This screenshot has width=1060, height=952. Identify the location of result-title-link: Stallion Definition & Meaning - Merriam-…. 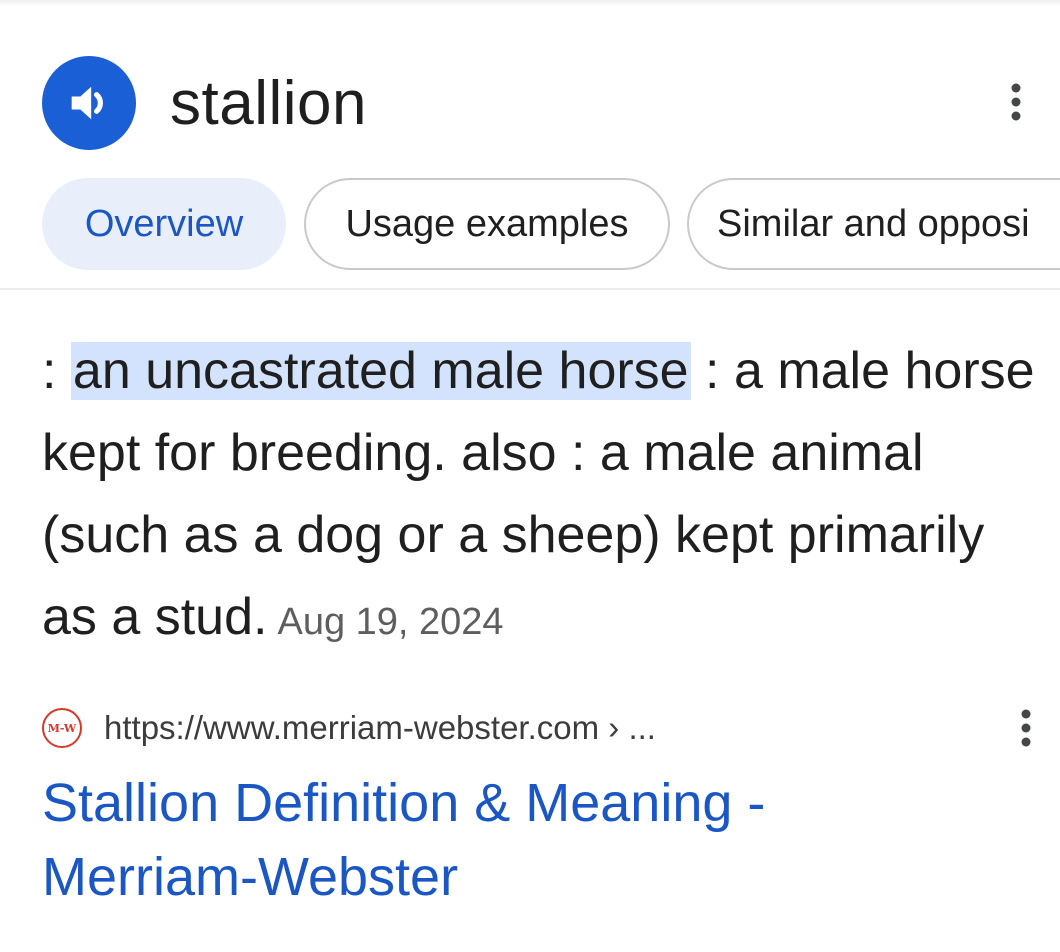
(492, 840).